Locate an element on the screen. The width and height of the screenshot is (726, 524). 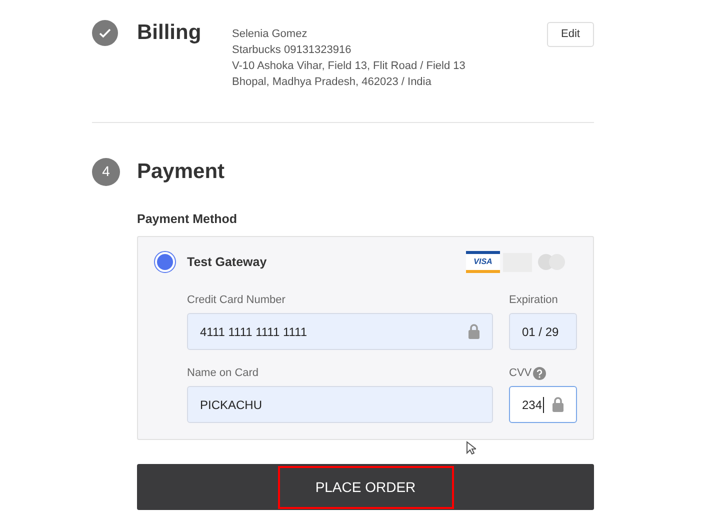
input-field: 4111 1111 1111 1111 is located at coordinates (340, 331).